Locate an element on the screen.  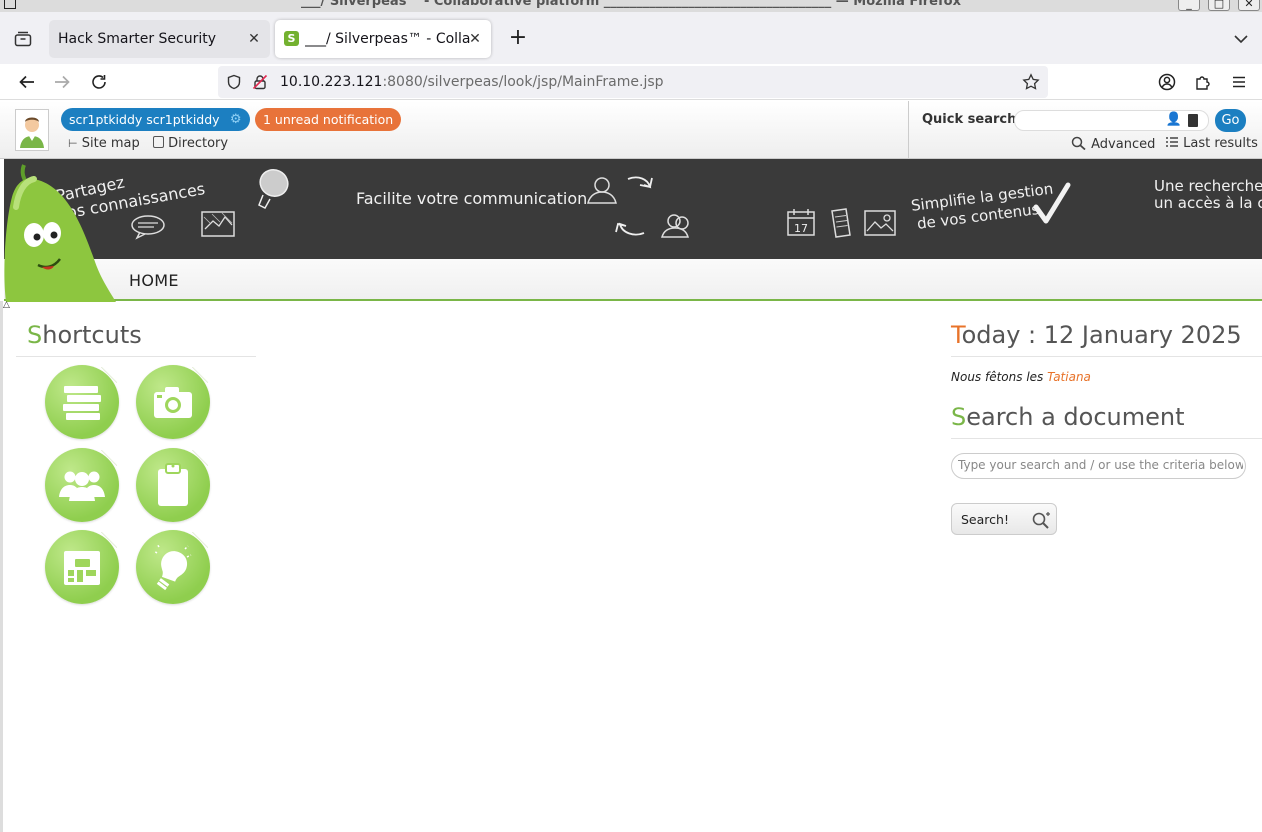
shortcut-tasks-button is located at coordinates (173, 485).